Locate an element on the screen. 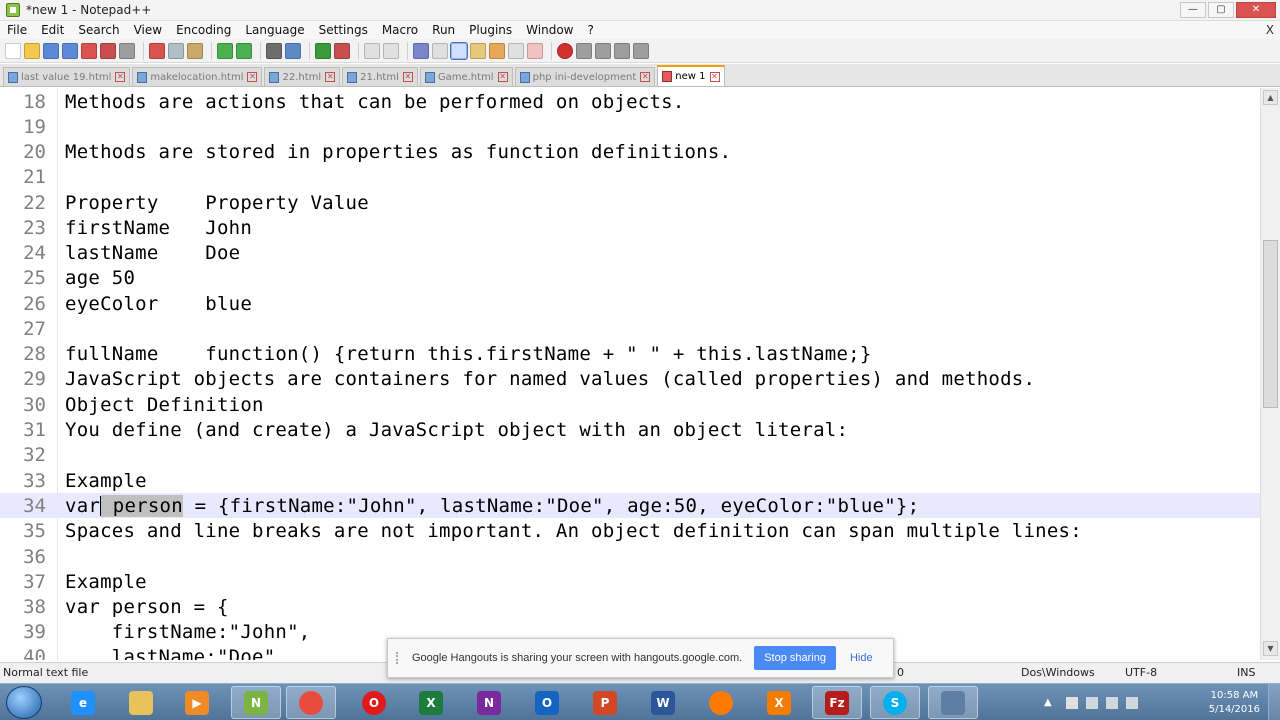  tab-last-value-19: last value 19.html ✕ is located at coordinates (67, 76).